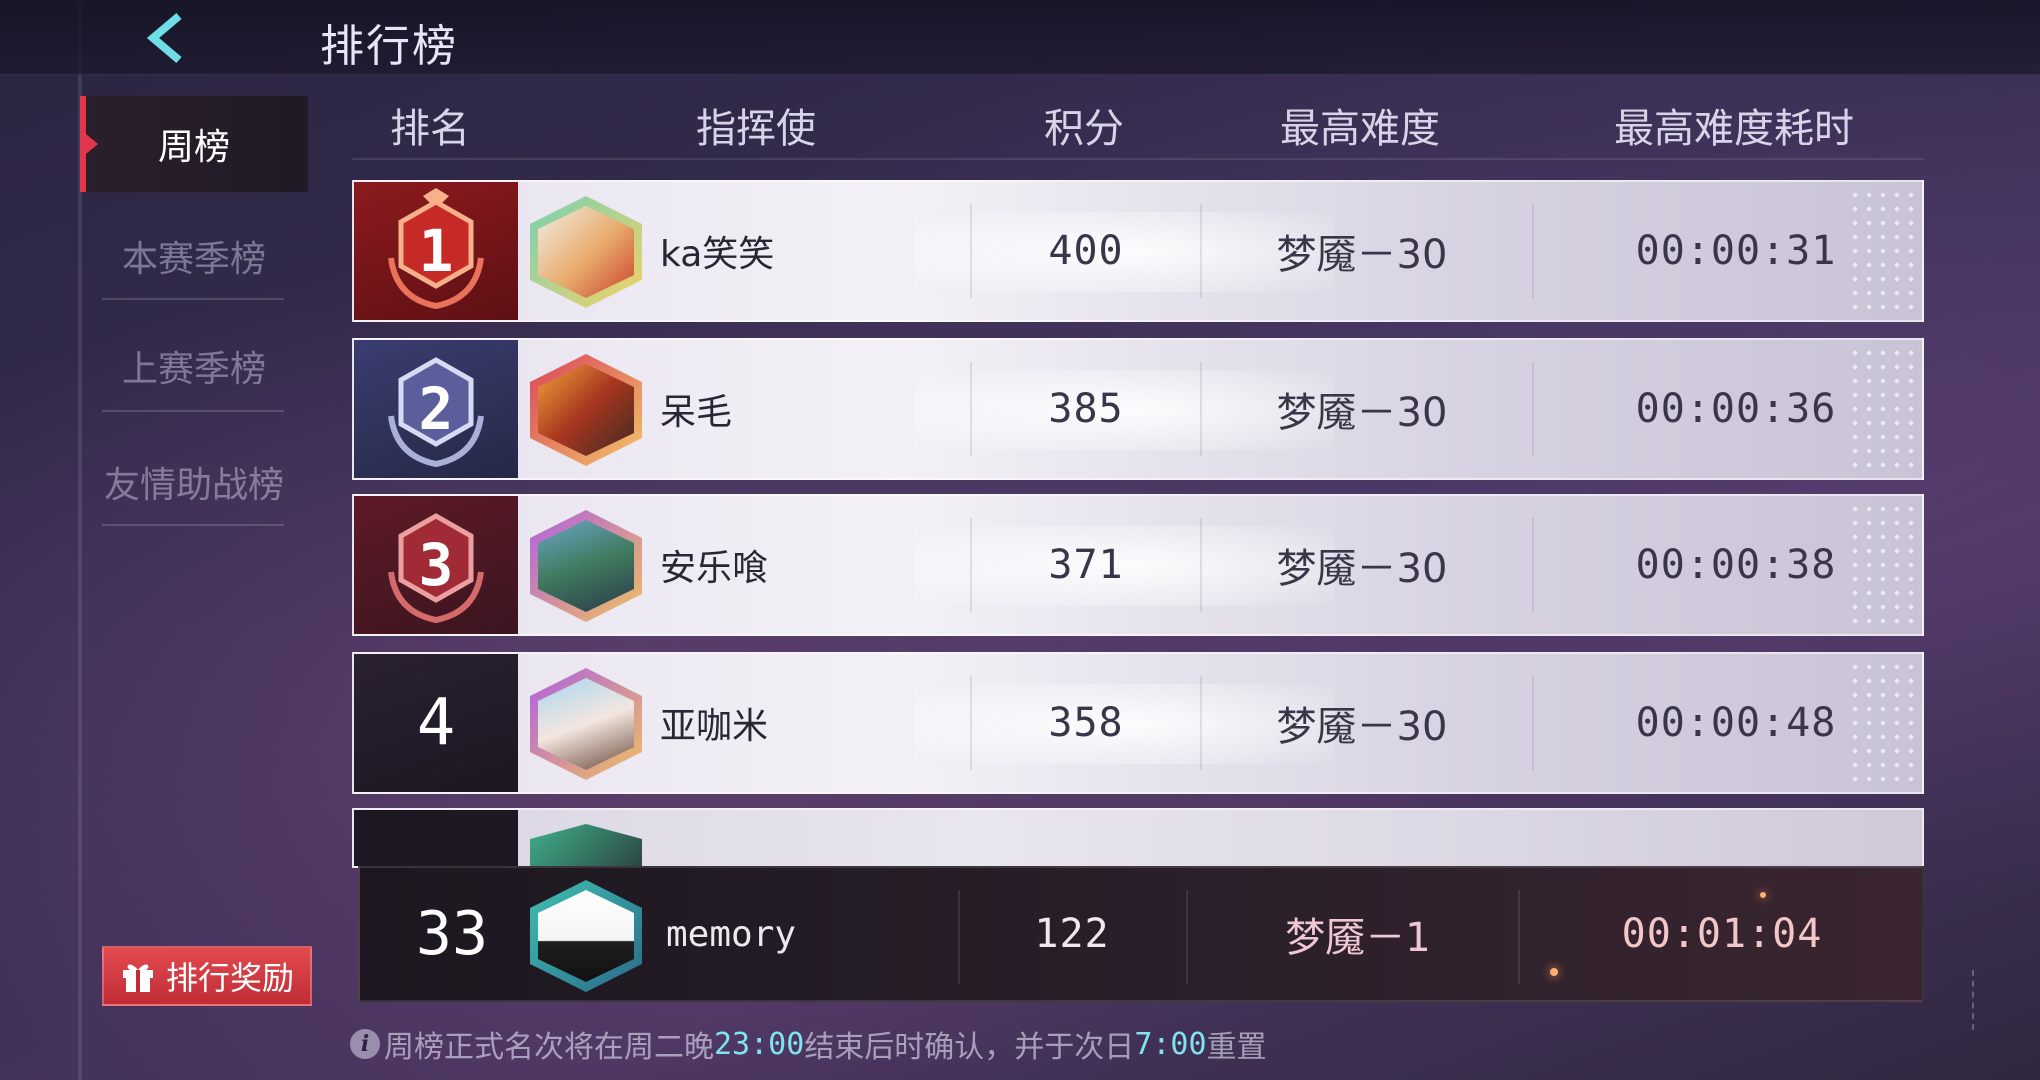  I want to click on info-icon: i, so click(365, 1044).